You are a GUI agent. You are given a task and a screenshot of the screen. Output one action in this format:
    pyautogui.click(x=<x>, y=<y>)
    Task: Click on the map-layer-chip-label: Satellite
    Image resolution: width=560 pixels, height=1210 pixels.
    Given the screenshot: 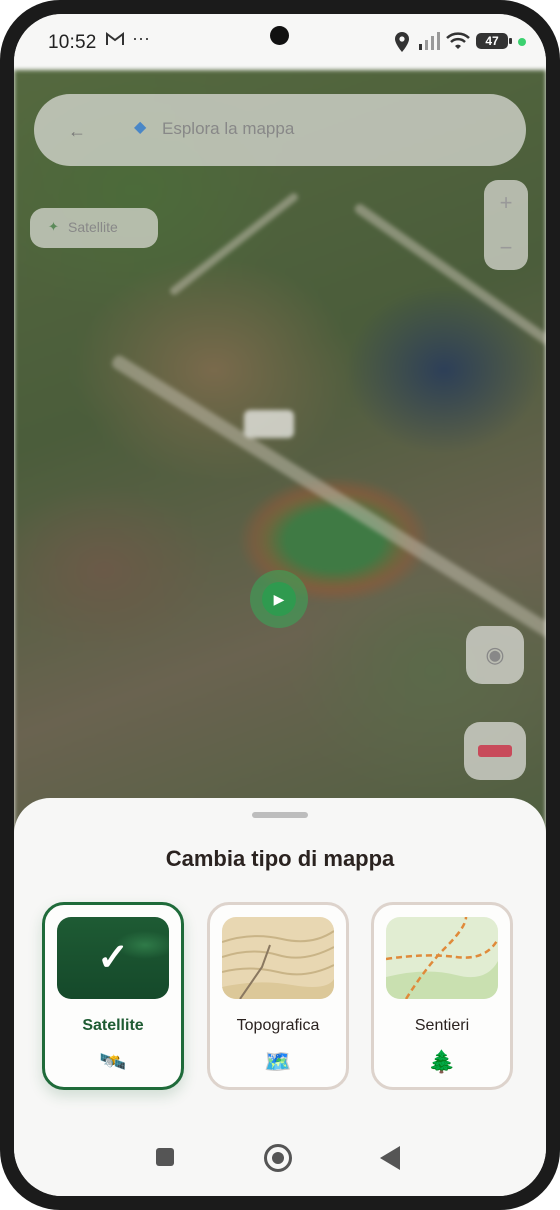 What is the action you would take?
    pyautogui.click(x=93, y=227)
    